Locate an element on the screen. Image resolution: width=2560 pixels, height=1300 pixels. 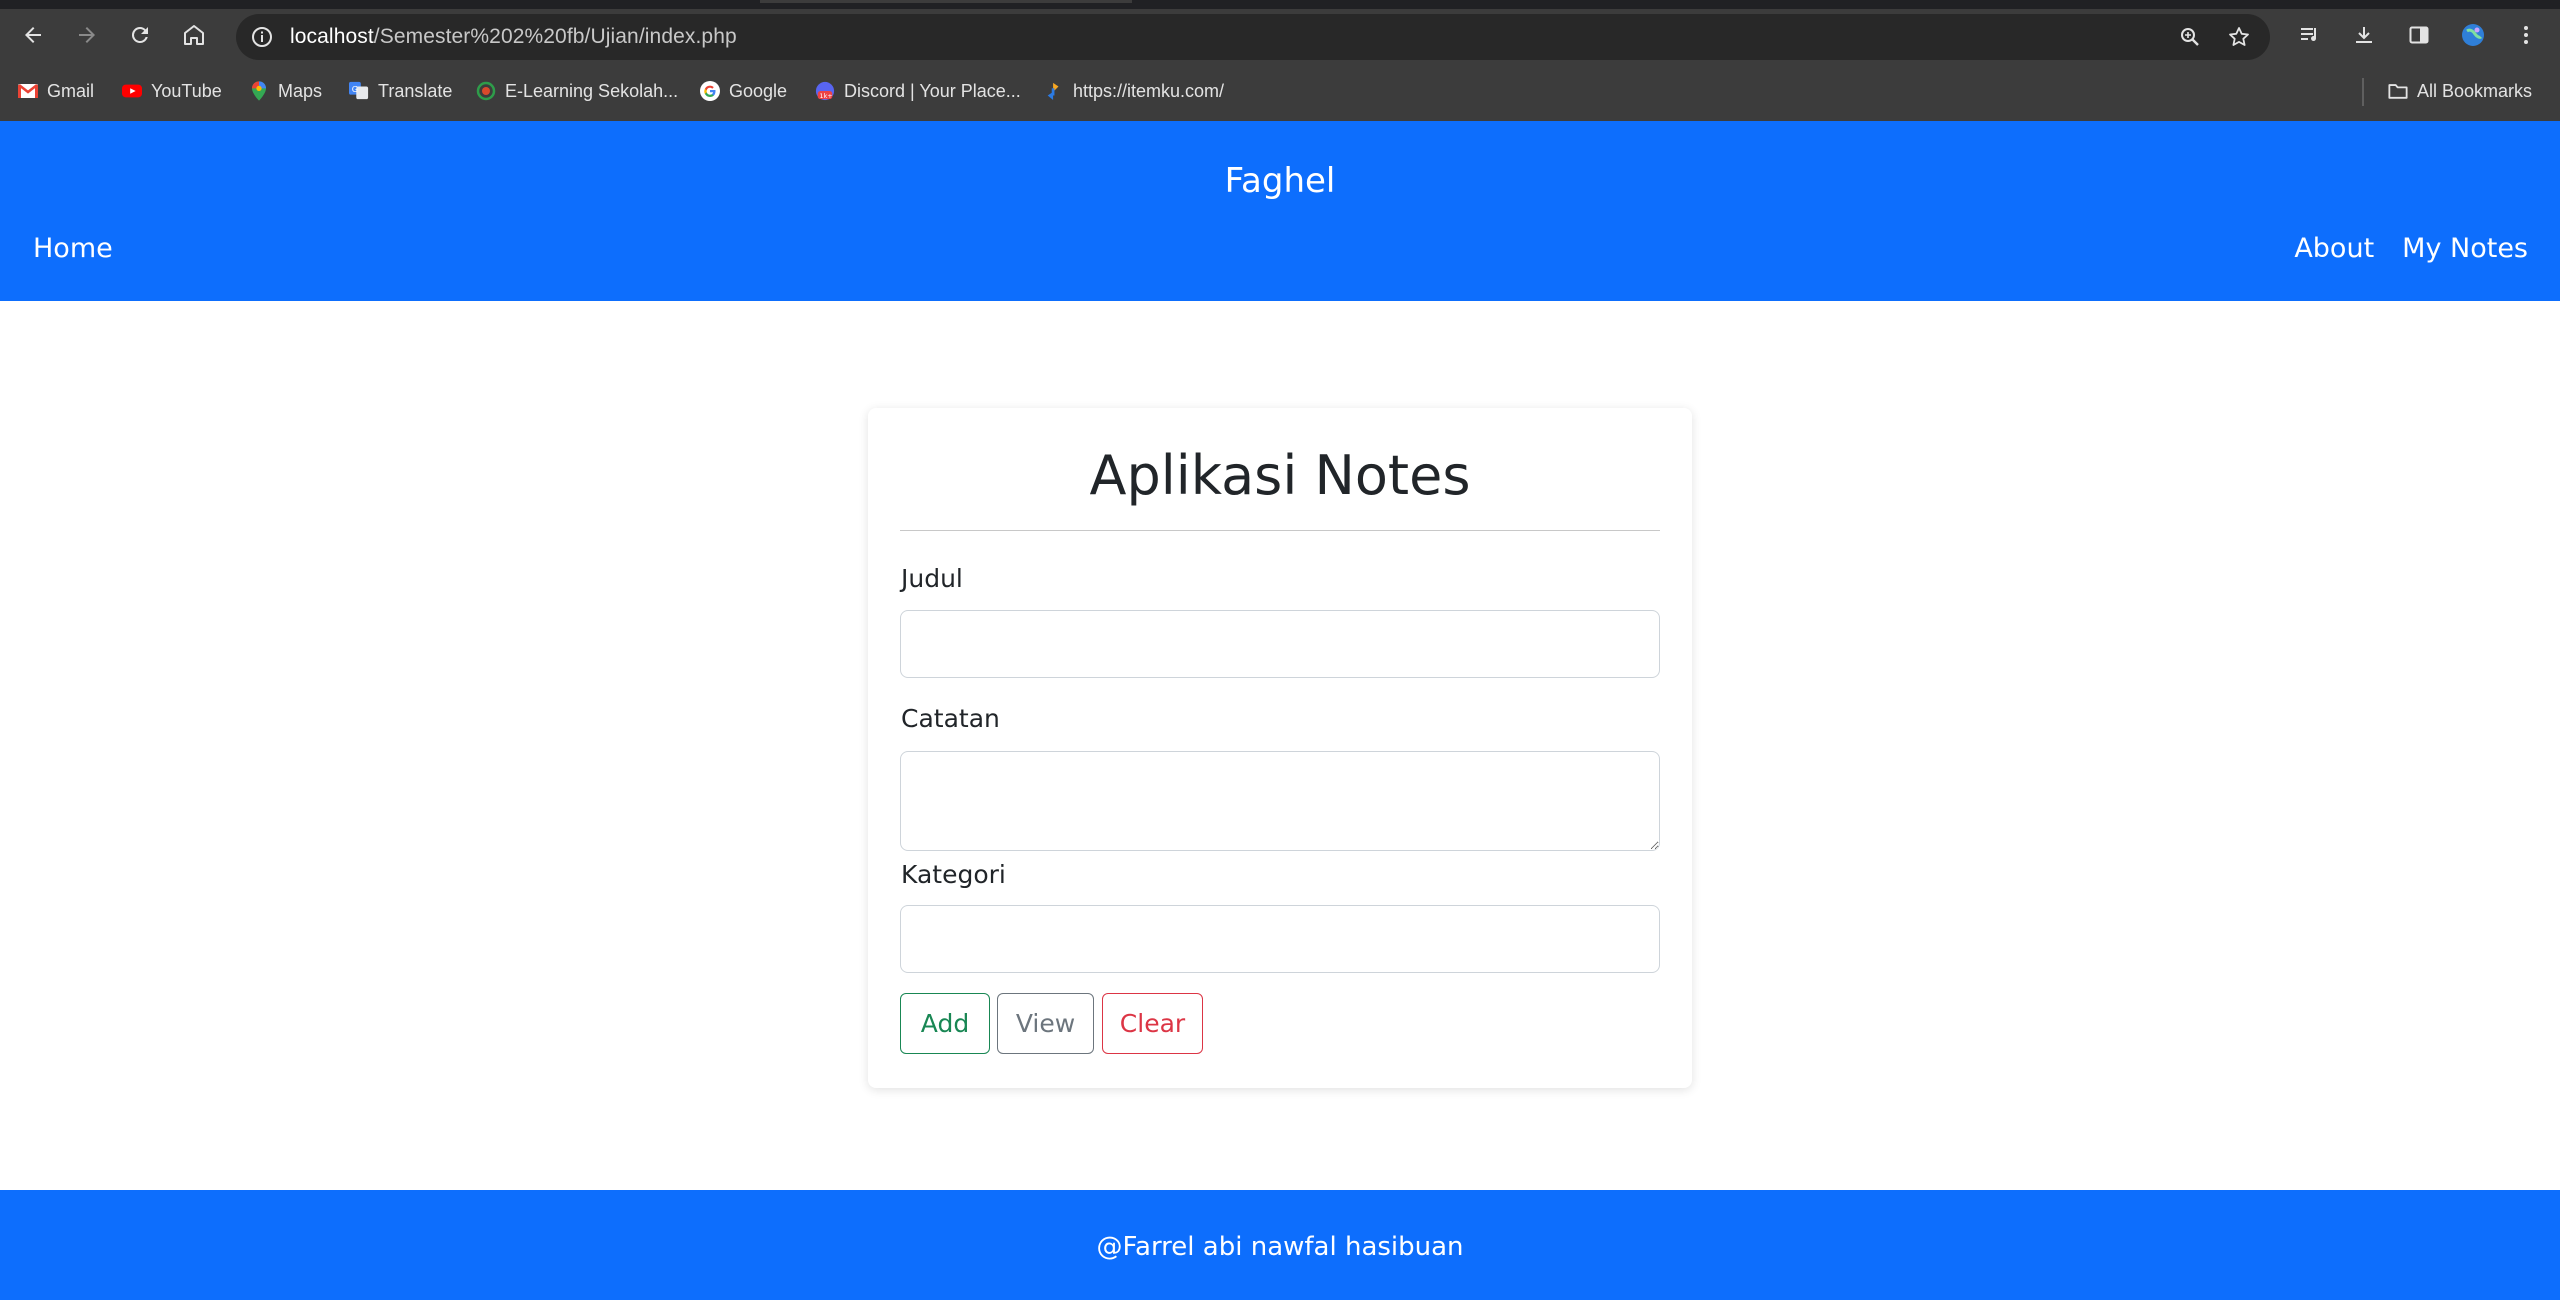
bookmark-google: Google is located at coordinates (743, 91).